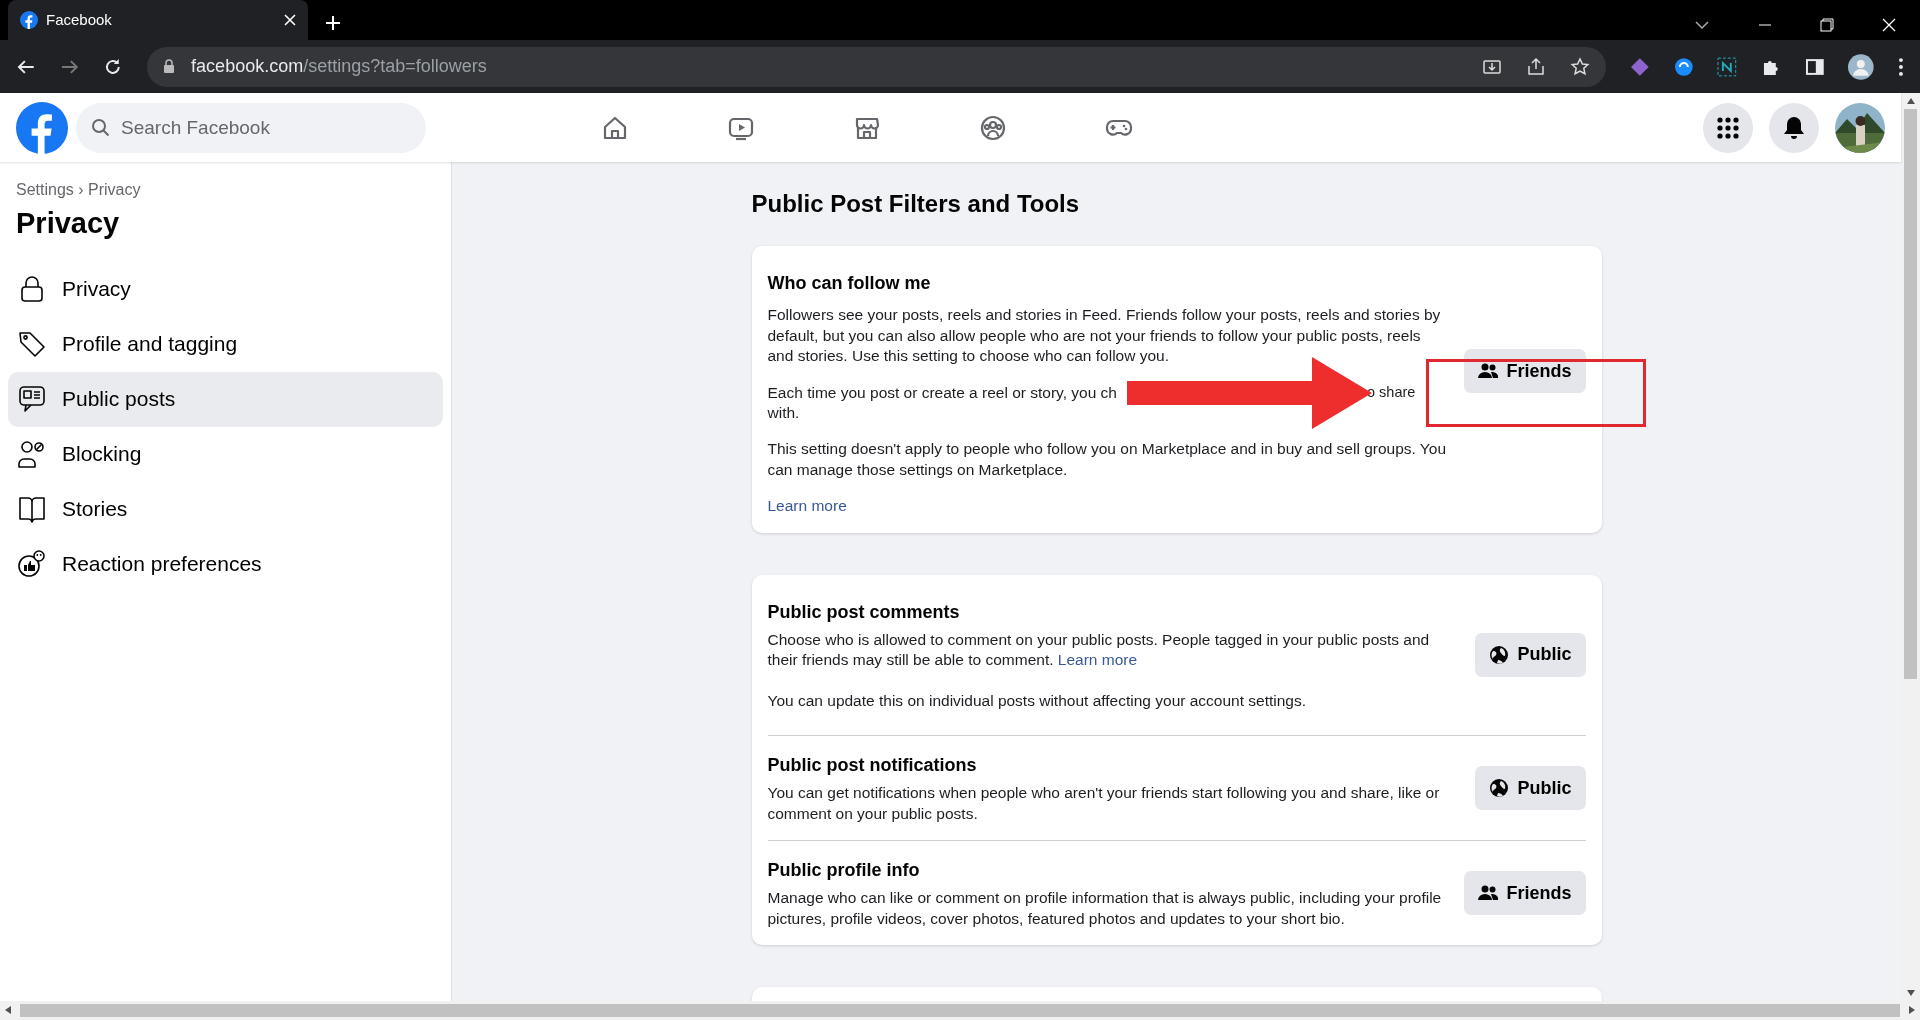 This screenshot has width=1920, height=1020. What do you see at coordinates (225, 454) in the screenshot?
I see `sidebar-item: Blocking` at bounding box center [225, 454].